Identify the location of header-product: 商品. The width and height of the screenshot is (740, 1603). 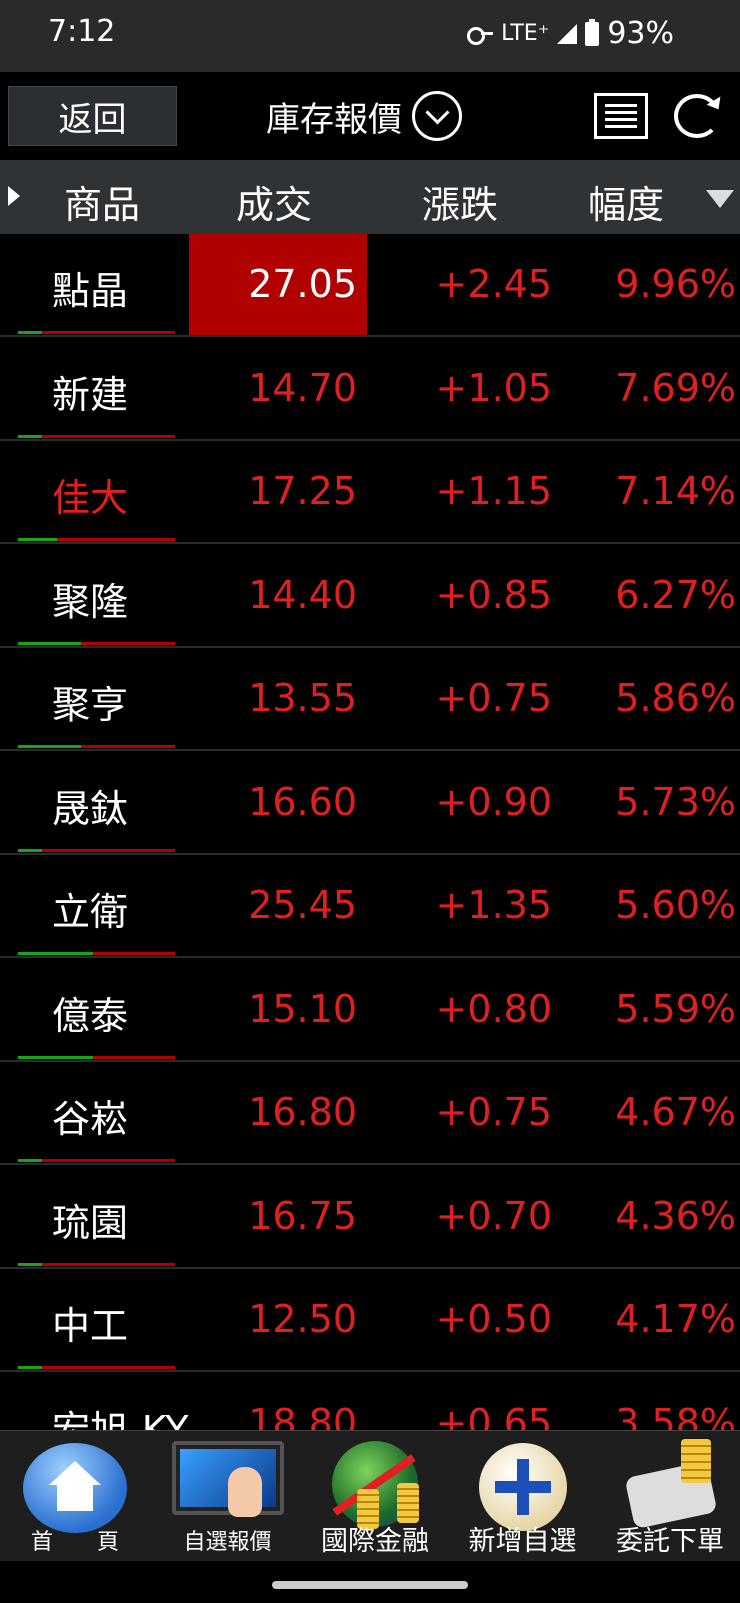
(102, 201).